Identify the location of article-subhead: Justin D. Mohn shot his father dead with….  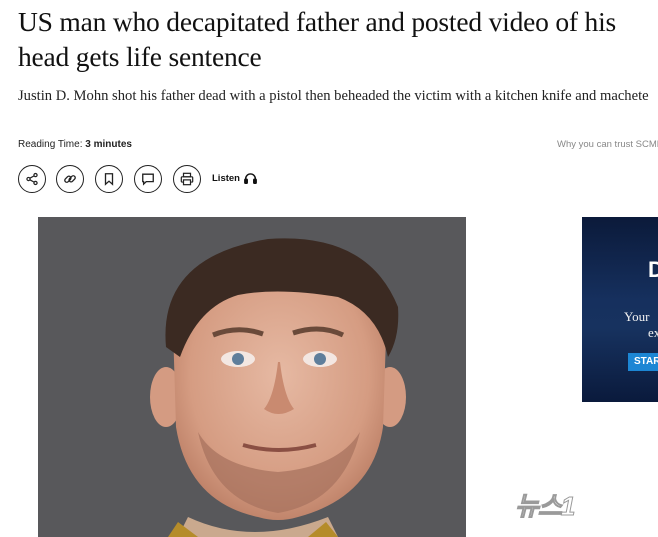
(333, 96).